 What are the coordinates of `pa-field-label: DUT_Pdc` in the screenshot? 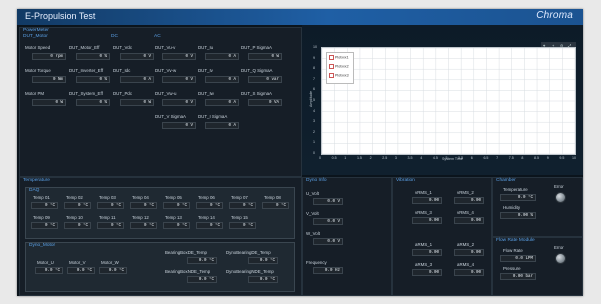 It's located at (123, 93).